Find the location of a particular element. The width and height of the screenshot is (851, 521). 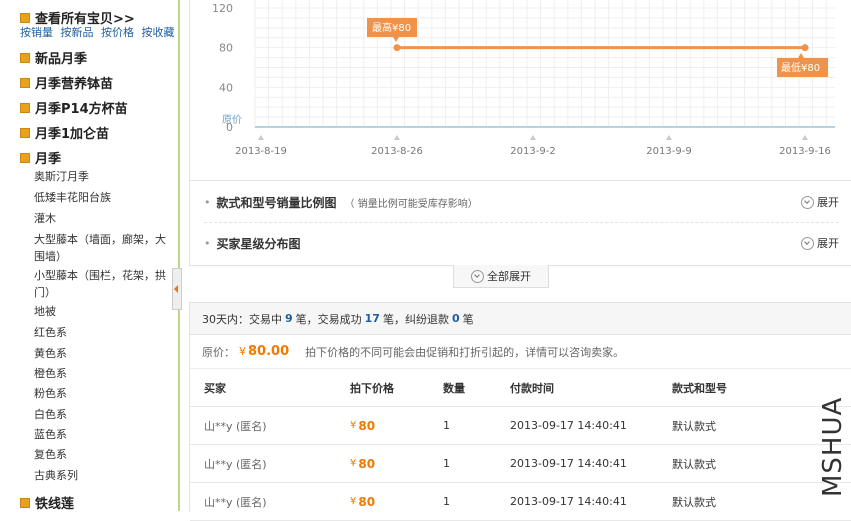

expand-buyer-rating-button: 展开 is located at coordinates (820, 243).